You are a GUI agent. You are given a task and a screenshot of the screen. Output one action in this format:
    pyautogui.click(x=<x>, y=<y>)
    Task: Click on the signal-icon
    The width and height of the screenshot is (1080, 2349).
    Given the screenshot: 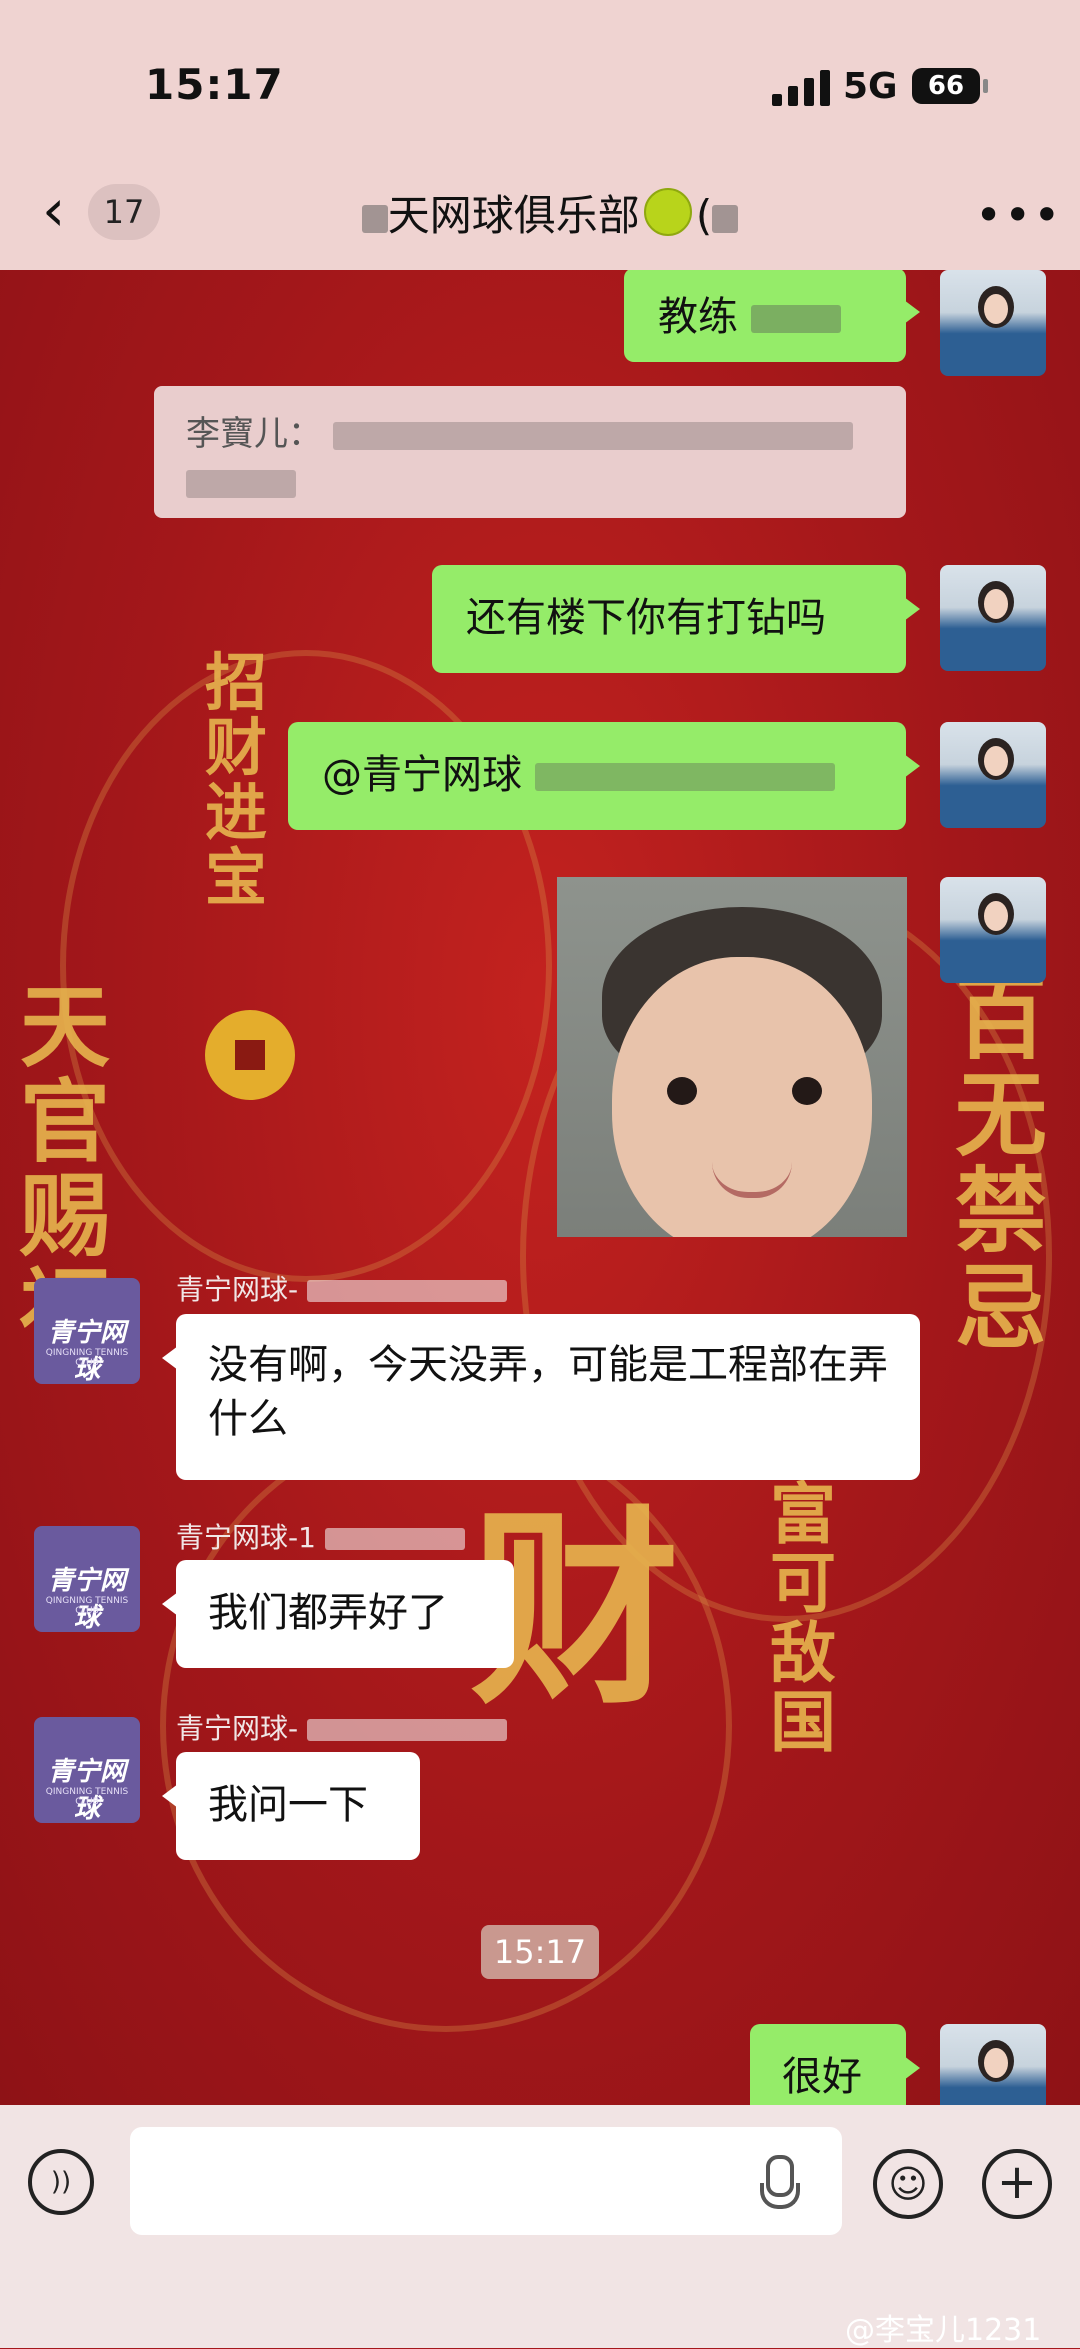 What is the action you would take?
    pyautogui.click(x=801, y=88)
    